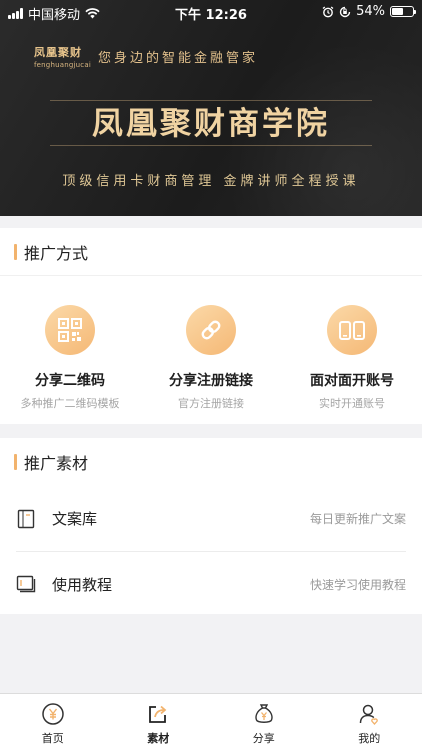 The height and width of the screenshot is (750, 422). What do you see at coordinates (328, 11) in the screenshot?
I see `alarm-icon` at bounding box center [328, 11].